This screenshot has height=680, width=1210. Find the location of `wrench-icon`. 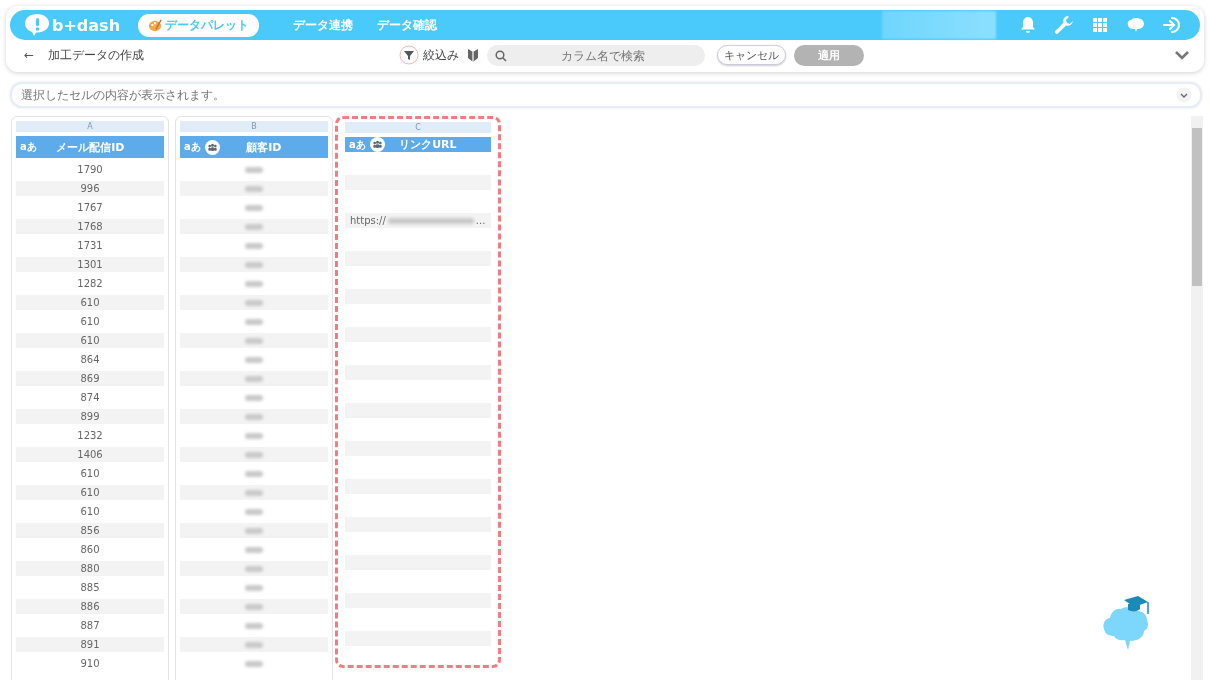

wrench-icon is located at coordinates (1064, 25).